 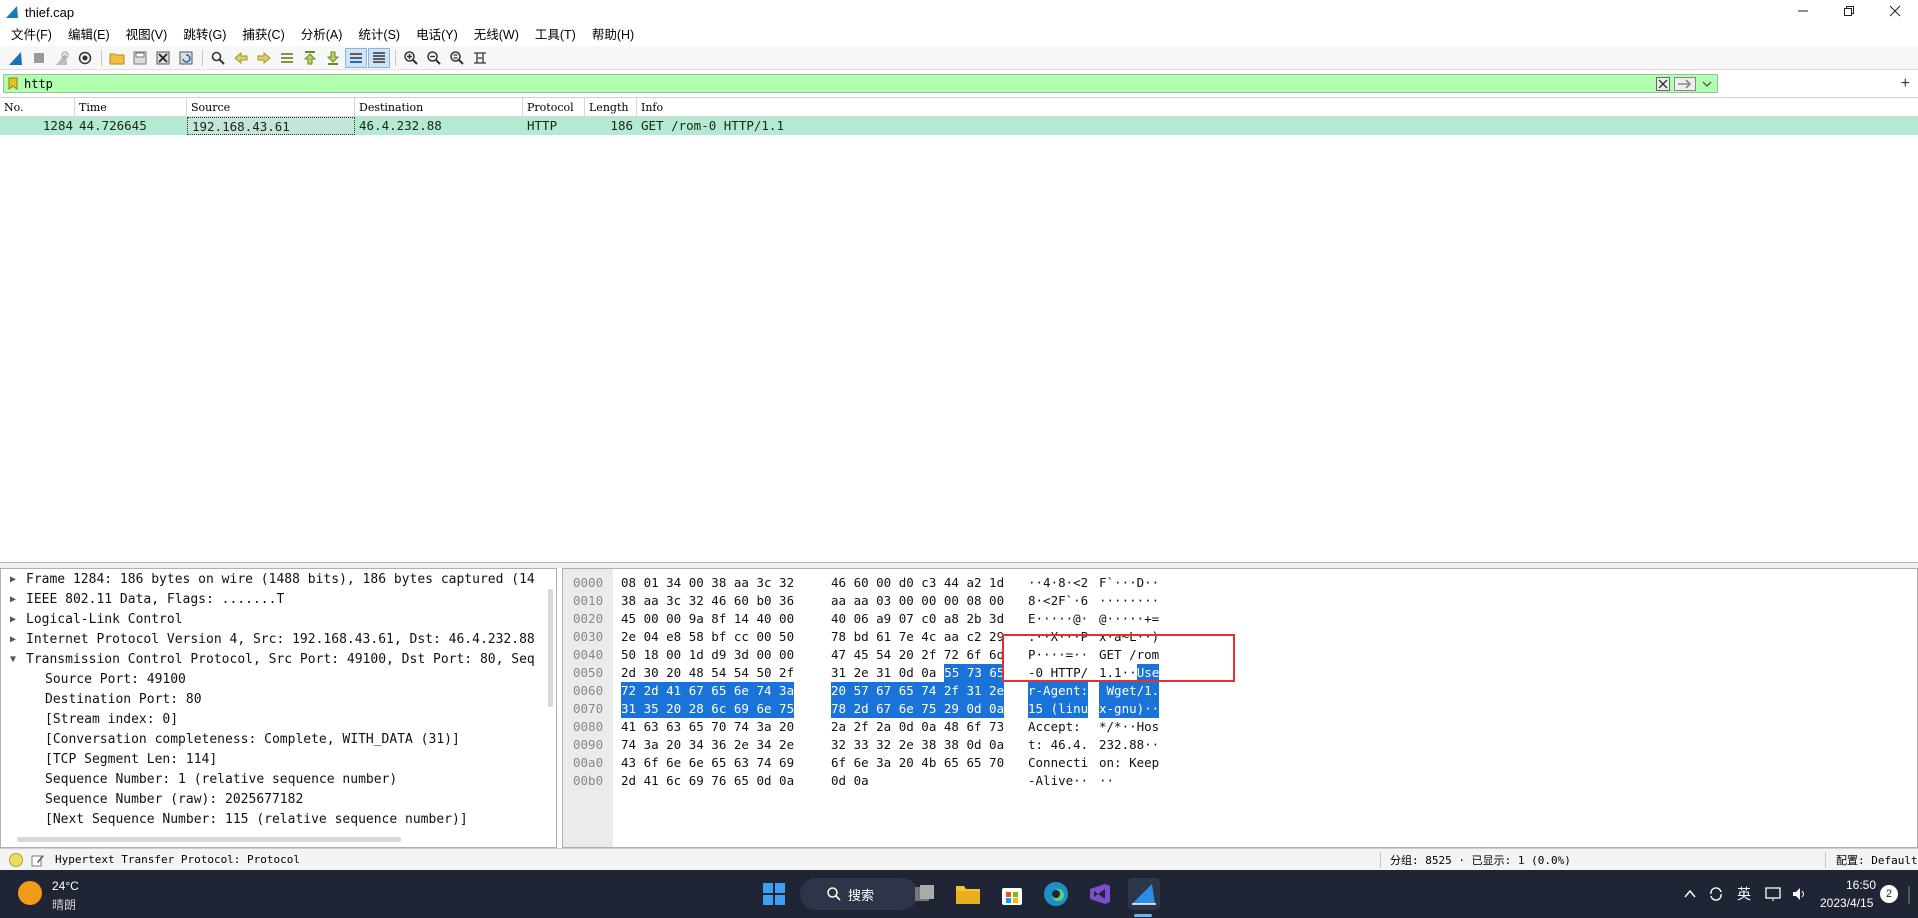 I want to click on taskbar-wireshark, so click(x=1144, y=894).